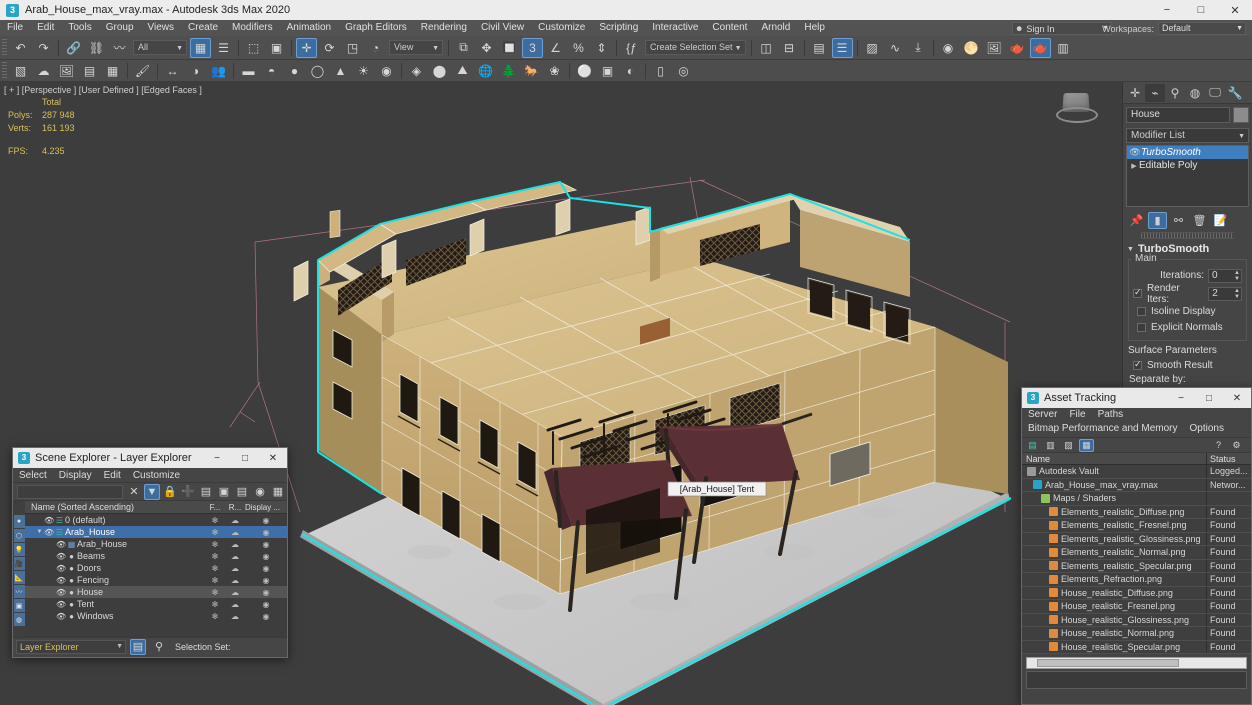 Image resolution: width=1252 pixels, height=705 pixels. Describe the element at coordinates (119, 48) in the screenshot. I see `bind-to-space-warp-button: 〰` at that location.